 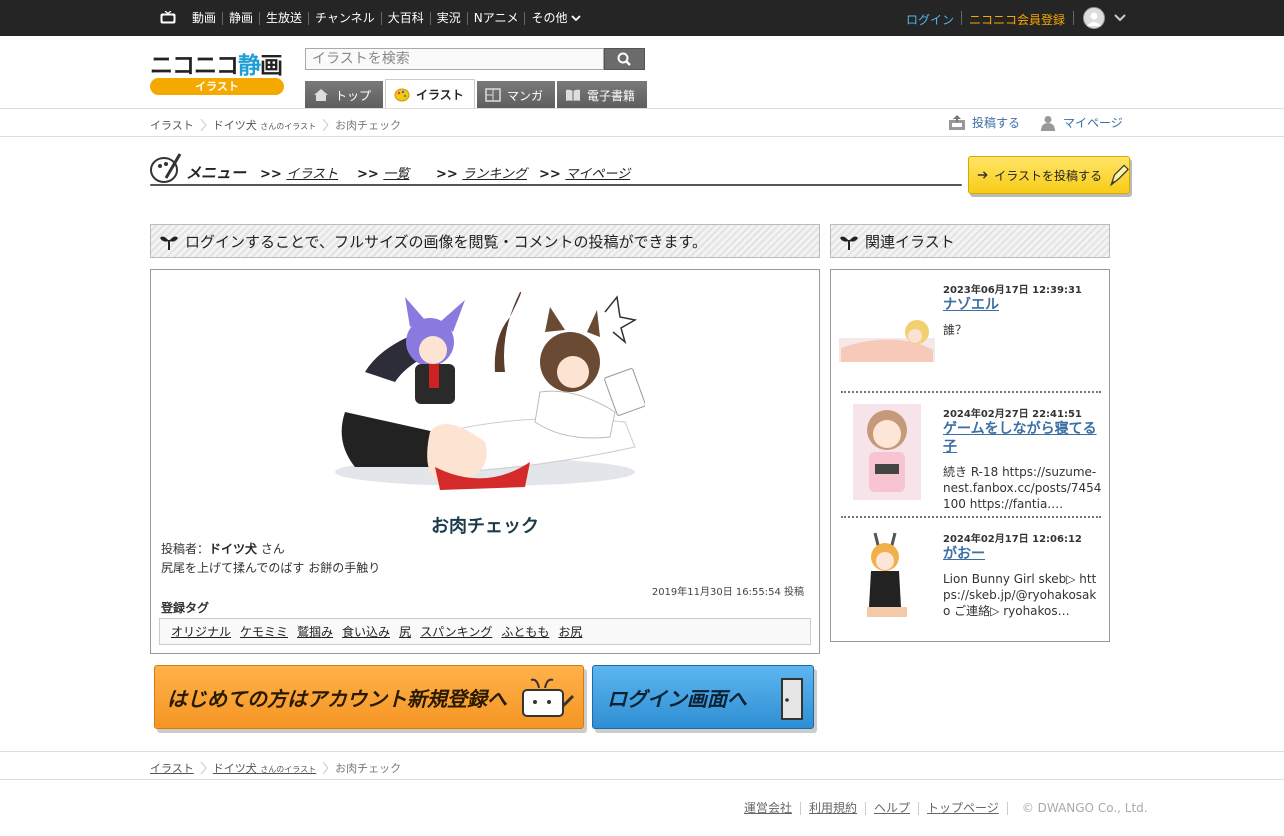 I want to click on illust-title: お肉チェック, so click(x=485, y=526).